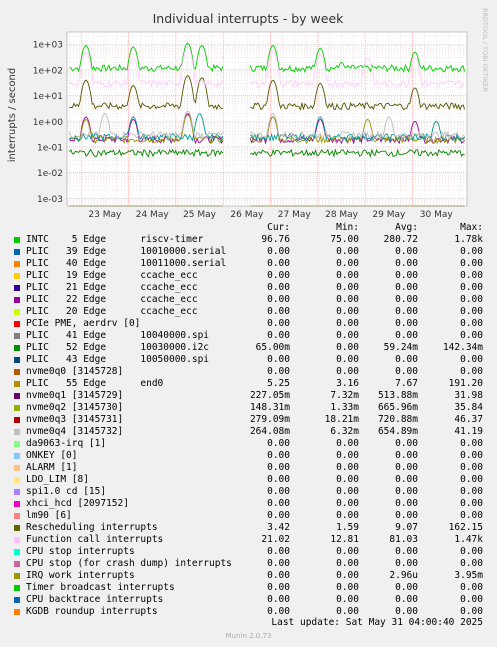 This screenshot has width=497, height=647. What do you see at coordinates (269, 419) in the screenshot?
I see `legend-cur-value: 279.09m` at bounding box center [269, 419].